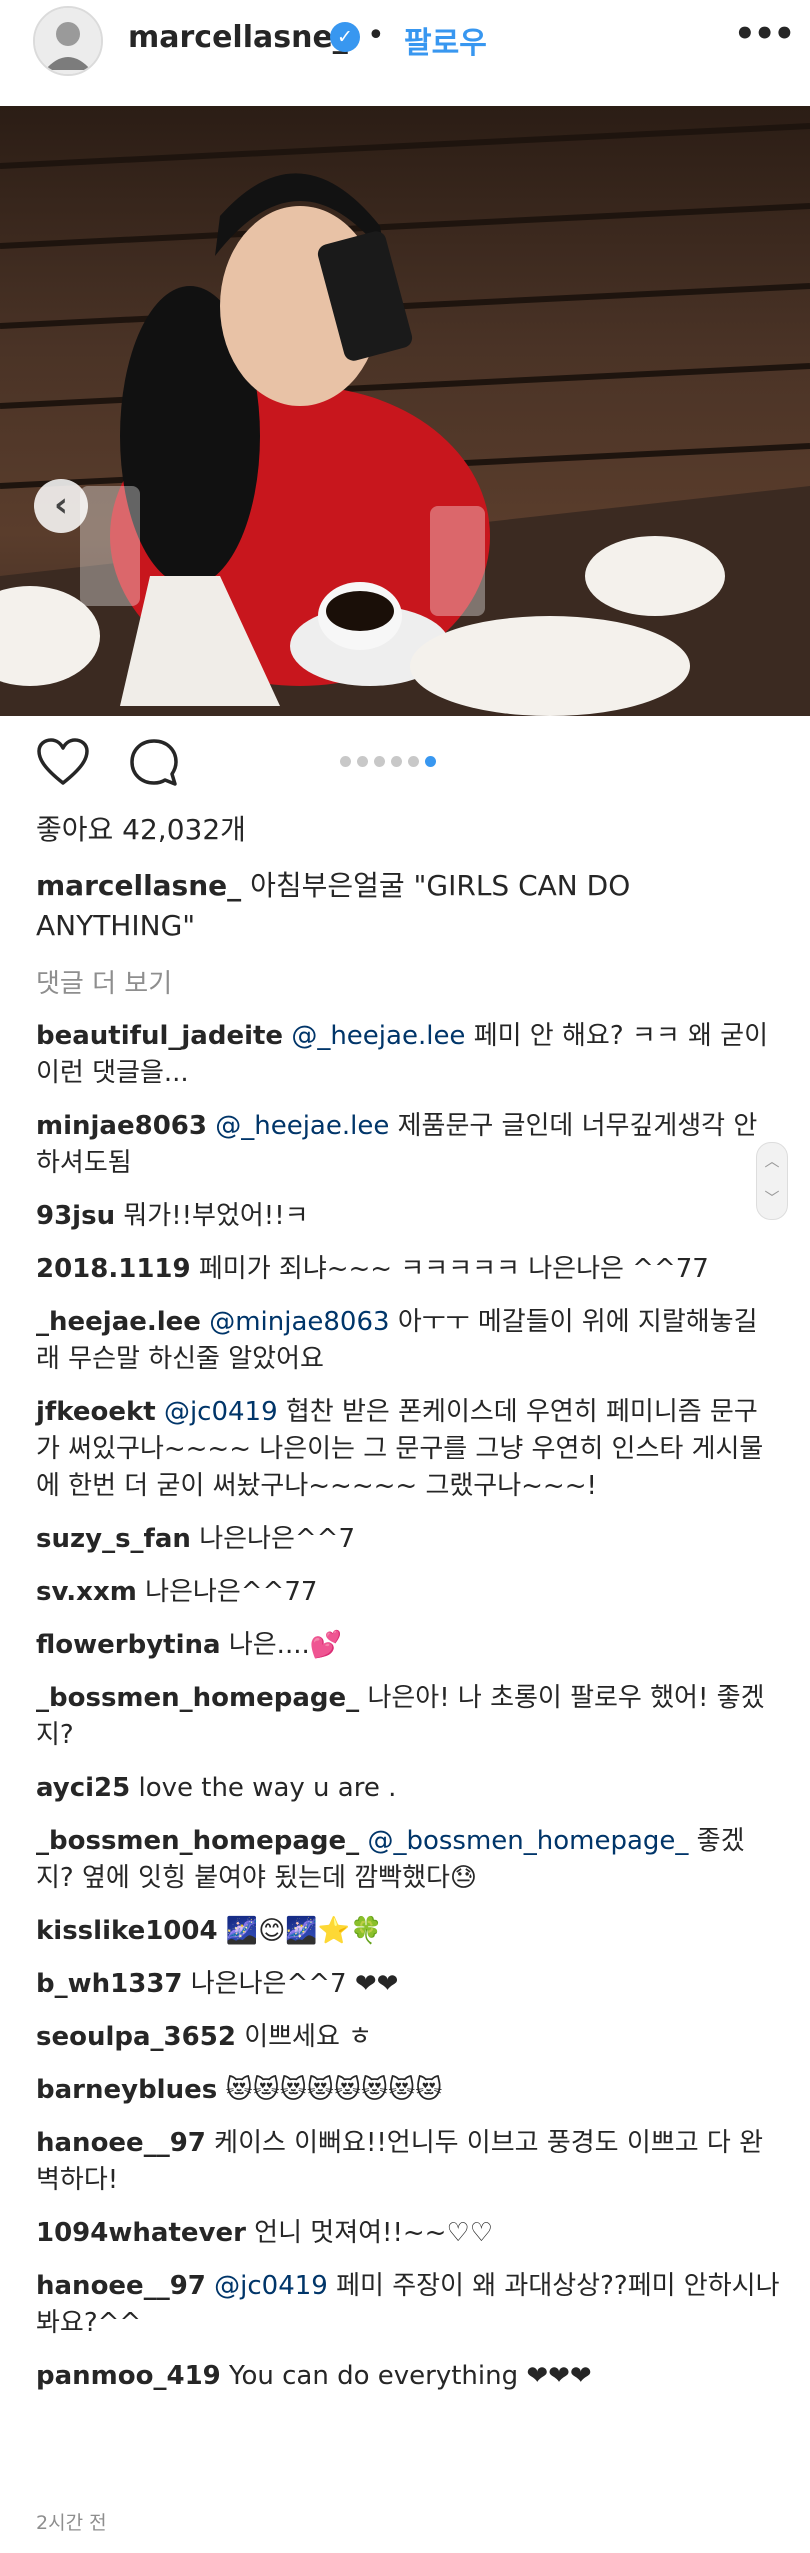 The height and width of the screenshot is (2553, 810). I want to click on follow-button: 팔로우, so click(445, 40).